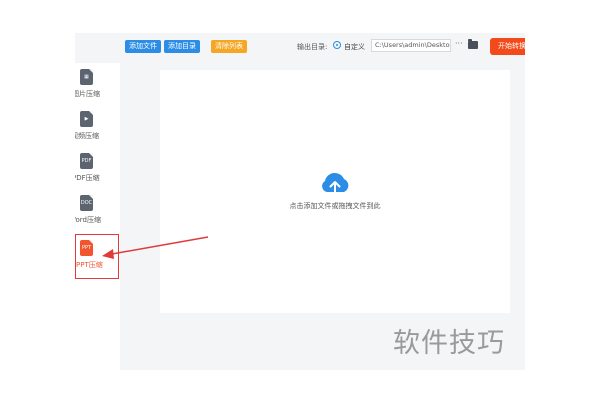 The image size is (600, 400). I want to click on annotation-arrow, so click(155, 247).